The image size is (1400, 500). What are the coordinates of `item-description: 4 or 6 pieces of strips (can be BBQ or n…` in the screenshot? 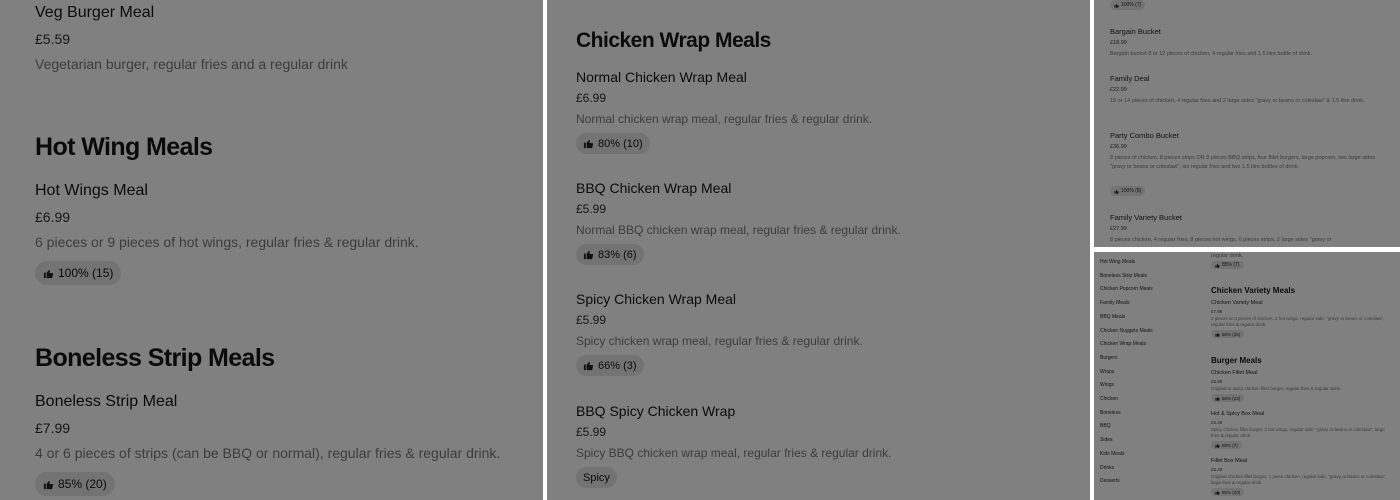 It's located at (268, 453).